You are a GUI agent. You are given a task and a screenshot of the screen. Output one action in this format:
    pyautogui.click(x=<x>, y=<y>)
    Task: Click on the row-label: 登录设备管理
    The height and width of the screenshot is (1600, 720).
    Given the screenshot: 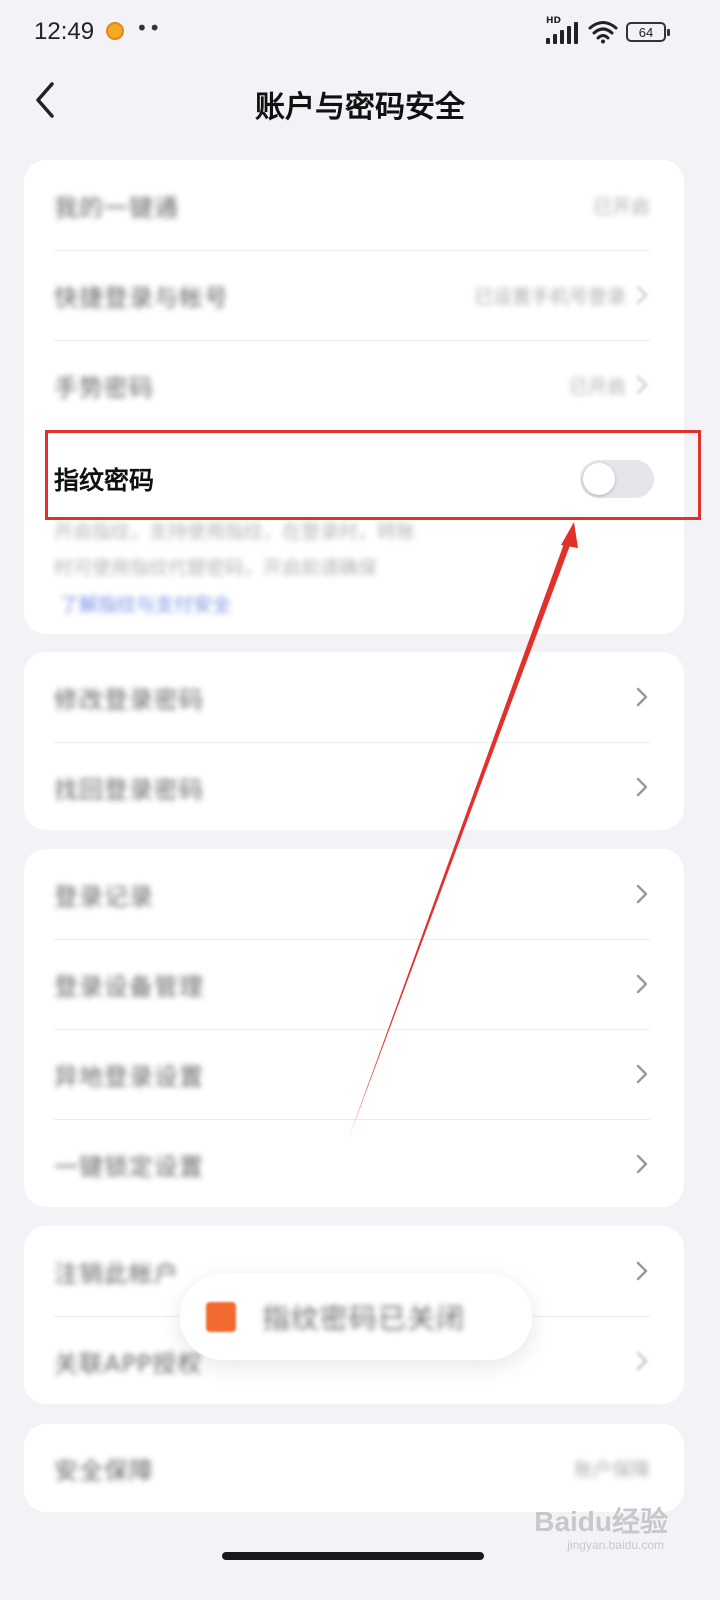 What is the action you would take?
    pyautogui.click(x=129, y=986)
    